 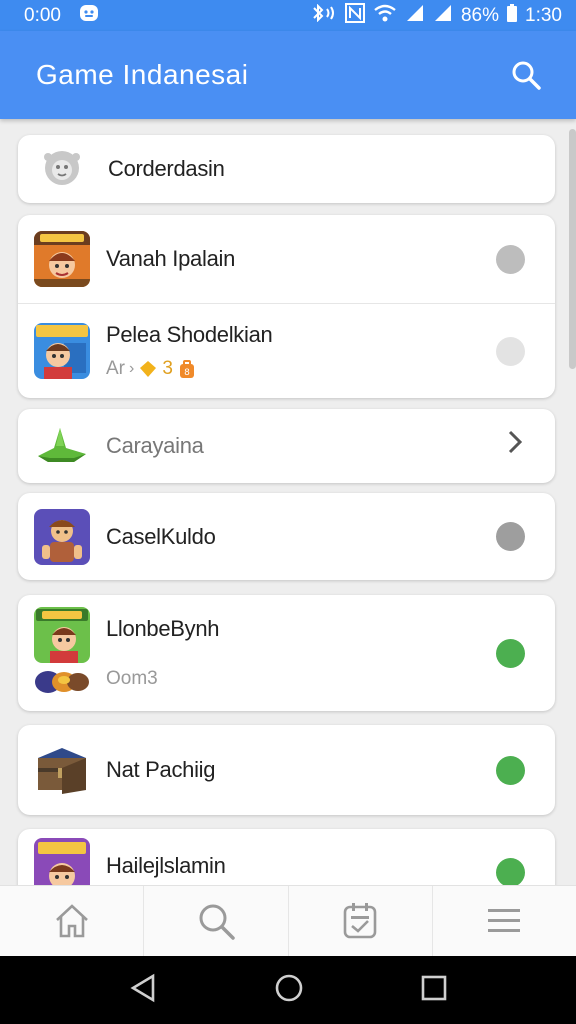 I want to click on recents-button, so click(x=434, y=990).